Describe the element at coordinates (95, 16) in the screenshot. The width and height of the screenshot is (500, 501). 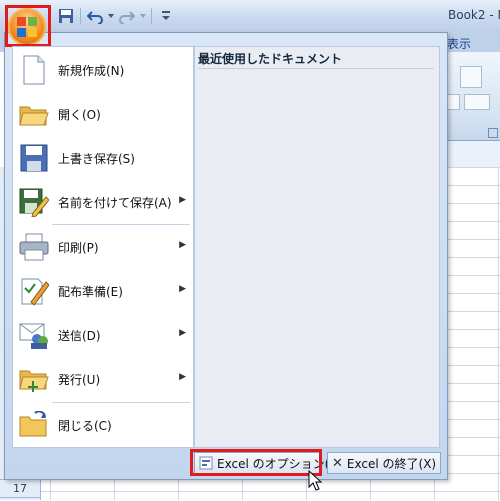
I see `undo-icon` at that location.